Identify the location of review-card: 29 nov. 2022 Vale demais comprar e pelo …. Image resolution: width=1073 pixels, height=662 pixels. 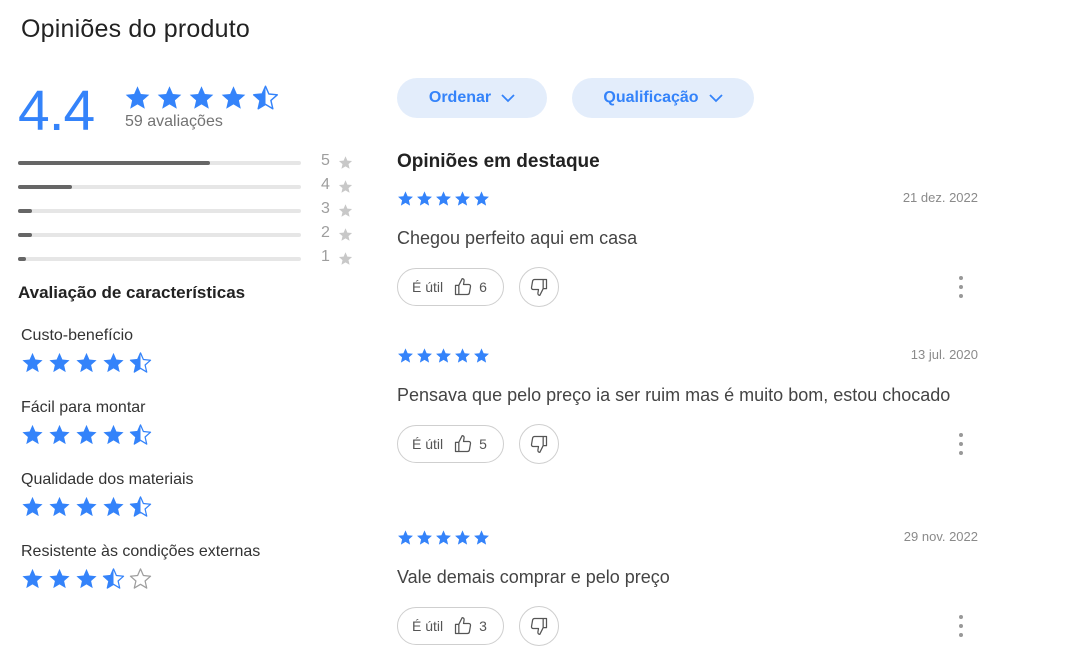
(688, 587).